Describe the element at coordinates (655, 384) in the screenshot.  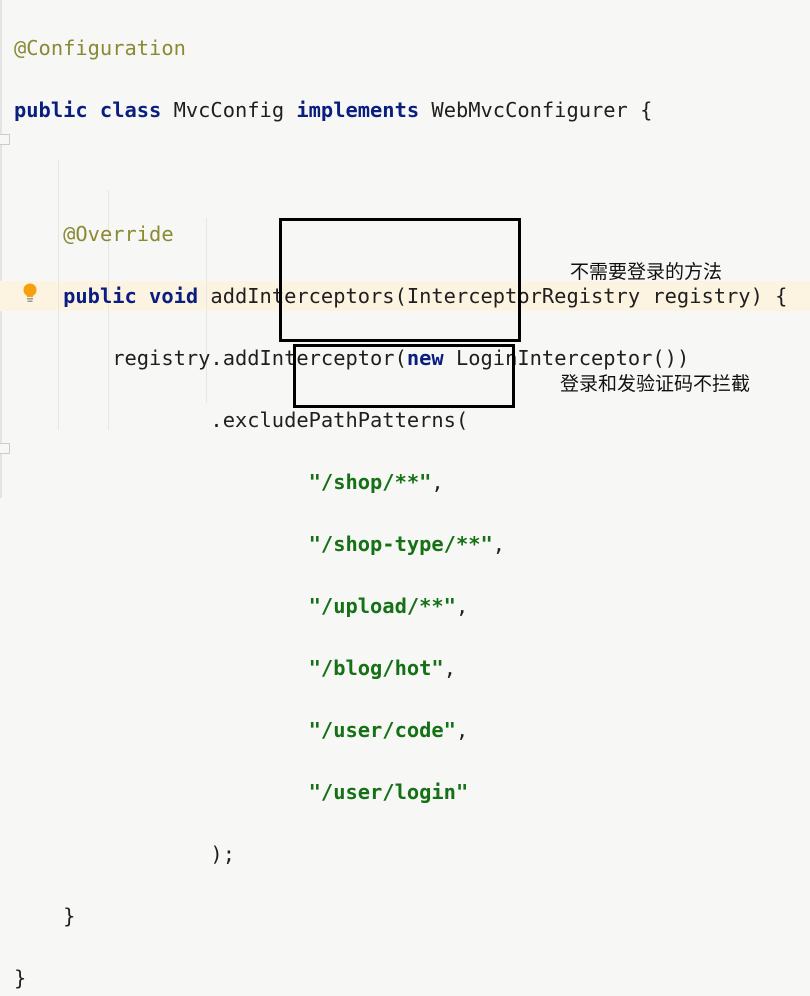
I see `note-login-code: 登录和发验证码不拦截` at that location.